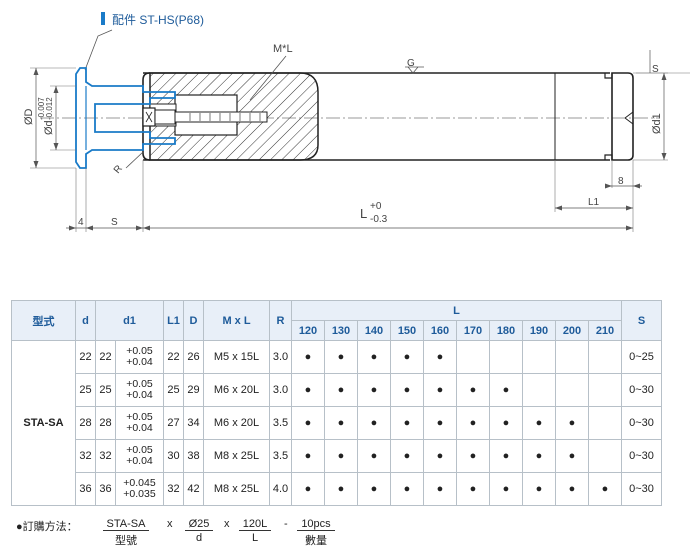 This screenshot has height=558, width=700. What do you see at coordinates (118, 169) in the screenshot?
I see `label-r: R` at bounding box center [118, 169].